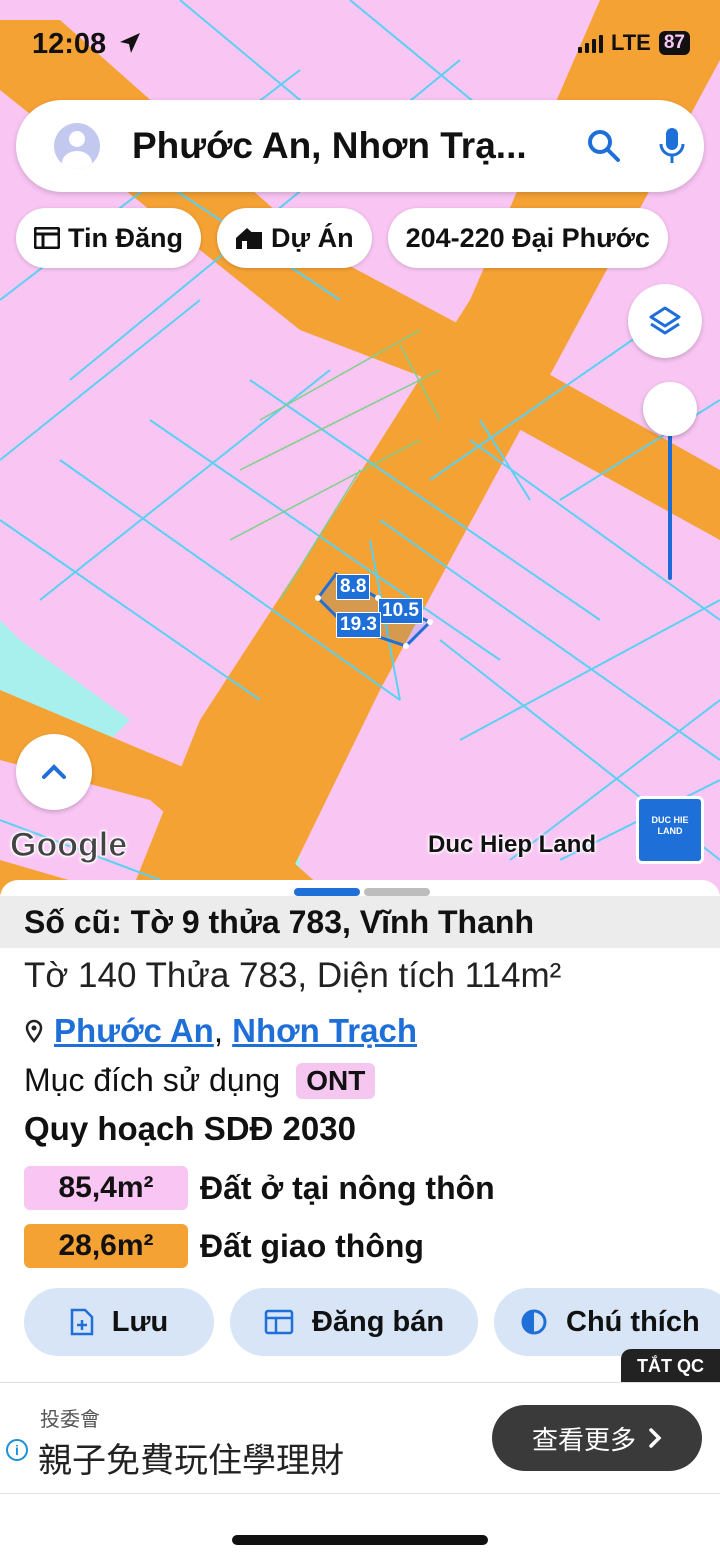 The image size is (720, 1559). I want to click on microphone-icon, so click(672, 146).